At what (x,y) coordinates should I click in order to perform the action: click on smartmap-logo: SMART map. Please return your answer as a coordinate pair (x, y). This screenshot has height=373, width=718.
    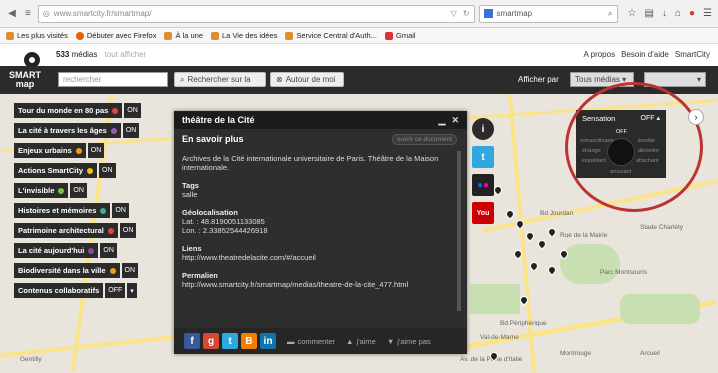
    Looking at the image, I should click on (25, 80).